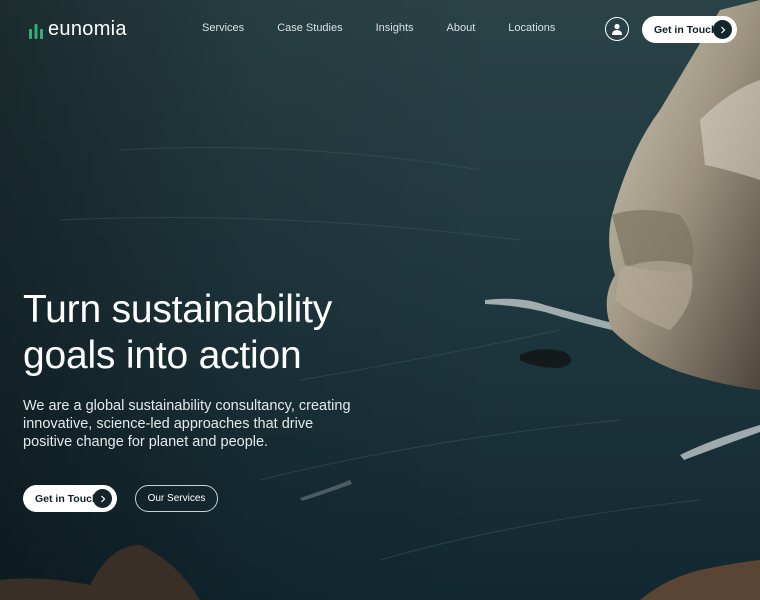  I want to click on headline-line-2: goals into action, so click(162, 355).